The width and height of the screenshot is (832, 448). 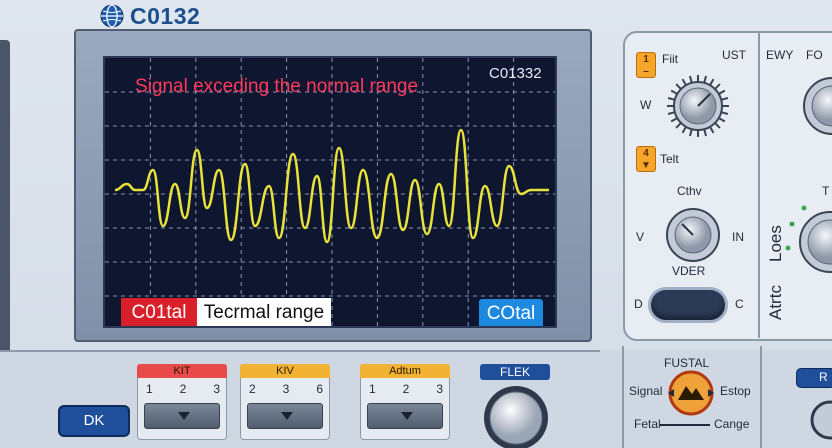 What do you see at coordinates (759, 185) in the screenshot?
I see `panel-divider` at bounding box center [759, 185].